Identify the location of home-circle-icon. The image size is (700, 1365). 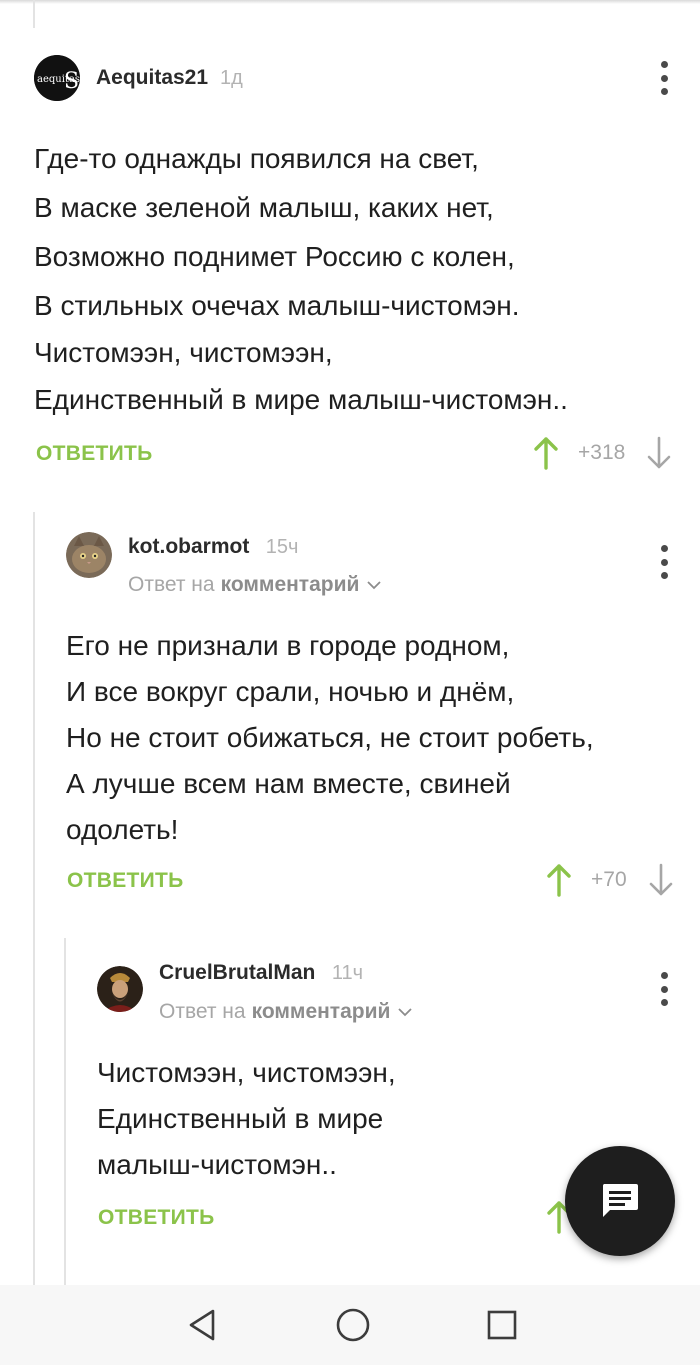
(353, 1325).